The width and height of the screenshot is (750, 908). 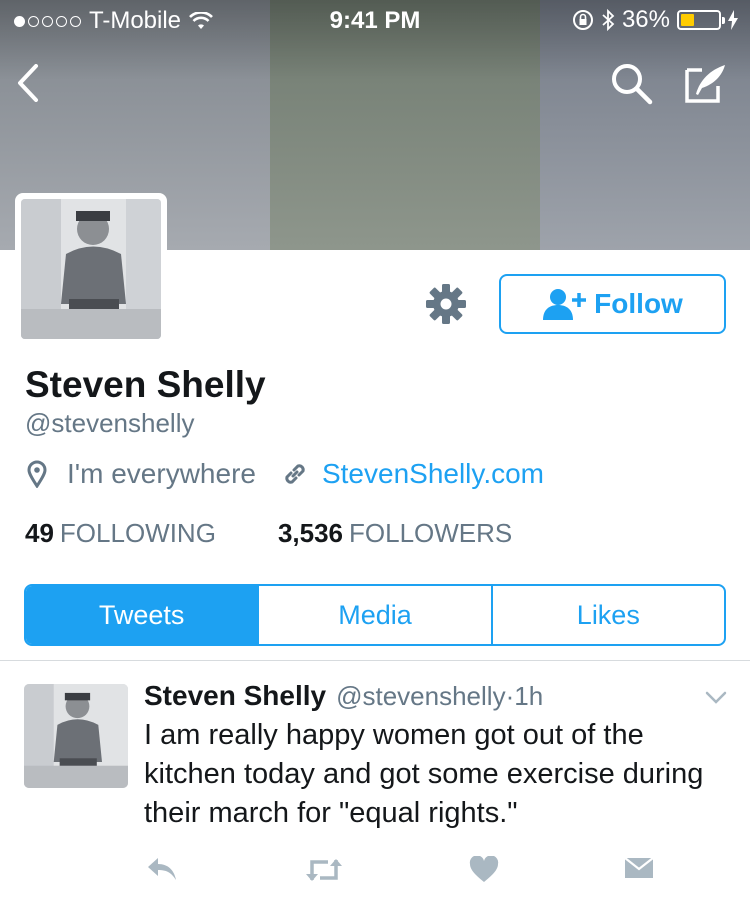 I want to click on follow-button: Follow, so click(x=612, y=304).